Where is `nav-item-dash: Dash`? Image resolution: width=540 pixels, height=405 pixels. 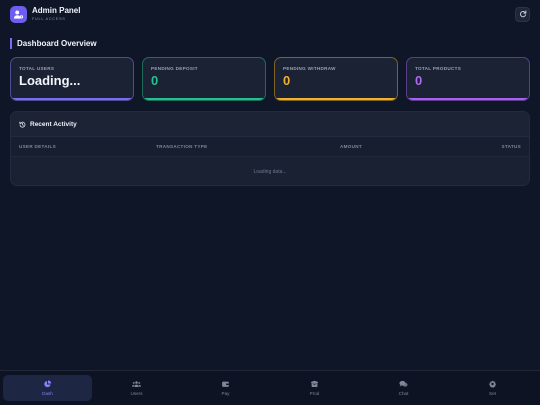
nav-item-dash: Dash is located at coordinates (47, 388).